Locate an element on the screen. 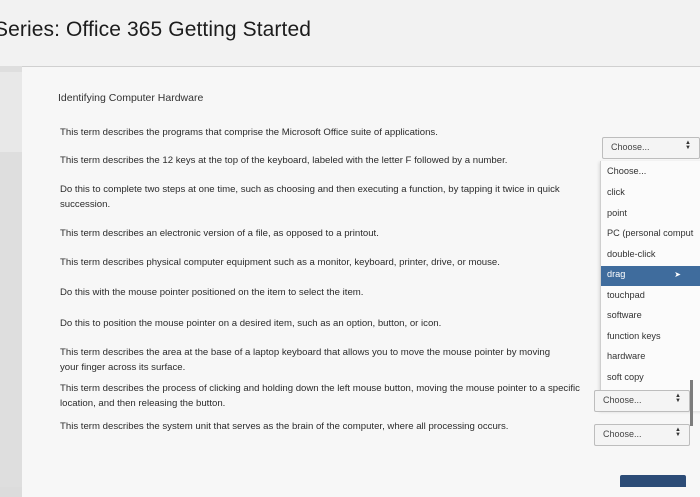 The height and width of the screenshot is (497, 700). option-point: point is located at coordinates (650, 215).